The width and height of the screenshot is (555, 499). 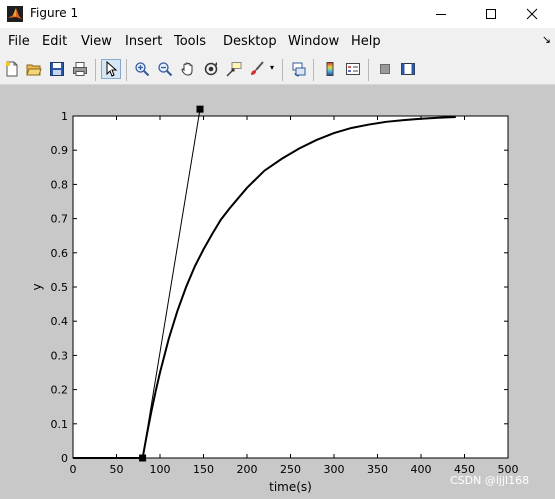 I want to click on data-cursor-icon, so click(x=234, y=69).